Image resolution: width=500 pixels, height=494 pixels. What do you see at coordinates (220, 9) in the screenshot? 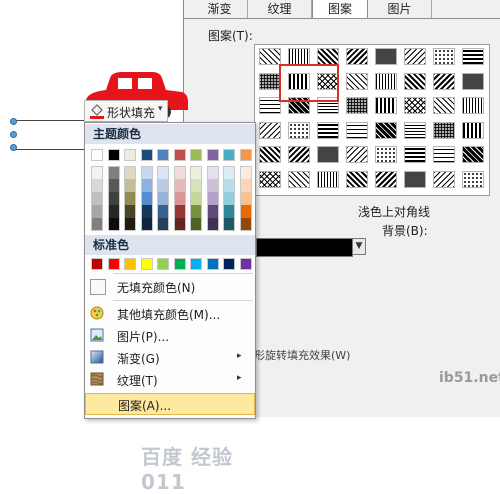
I see `tab-gradient: 渐变` at bounding box center [220, 9].